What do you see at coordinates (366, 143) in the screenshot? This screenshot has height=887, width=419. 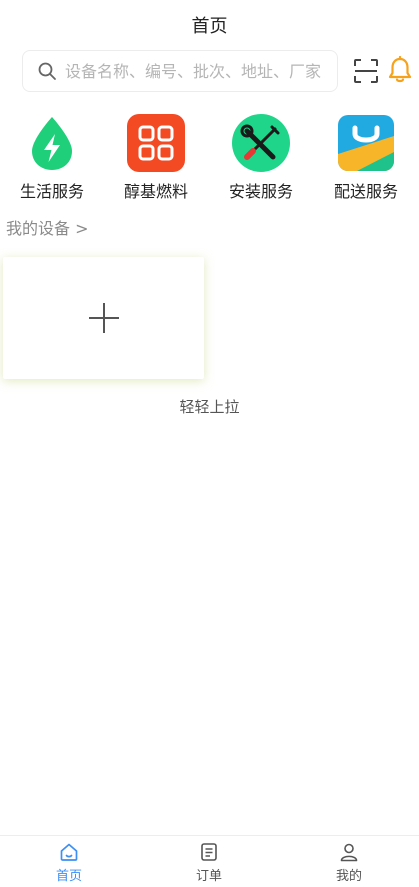 I see `shopping-bag-icon` at bounding box center [366, 143].